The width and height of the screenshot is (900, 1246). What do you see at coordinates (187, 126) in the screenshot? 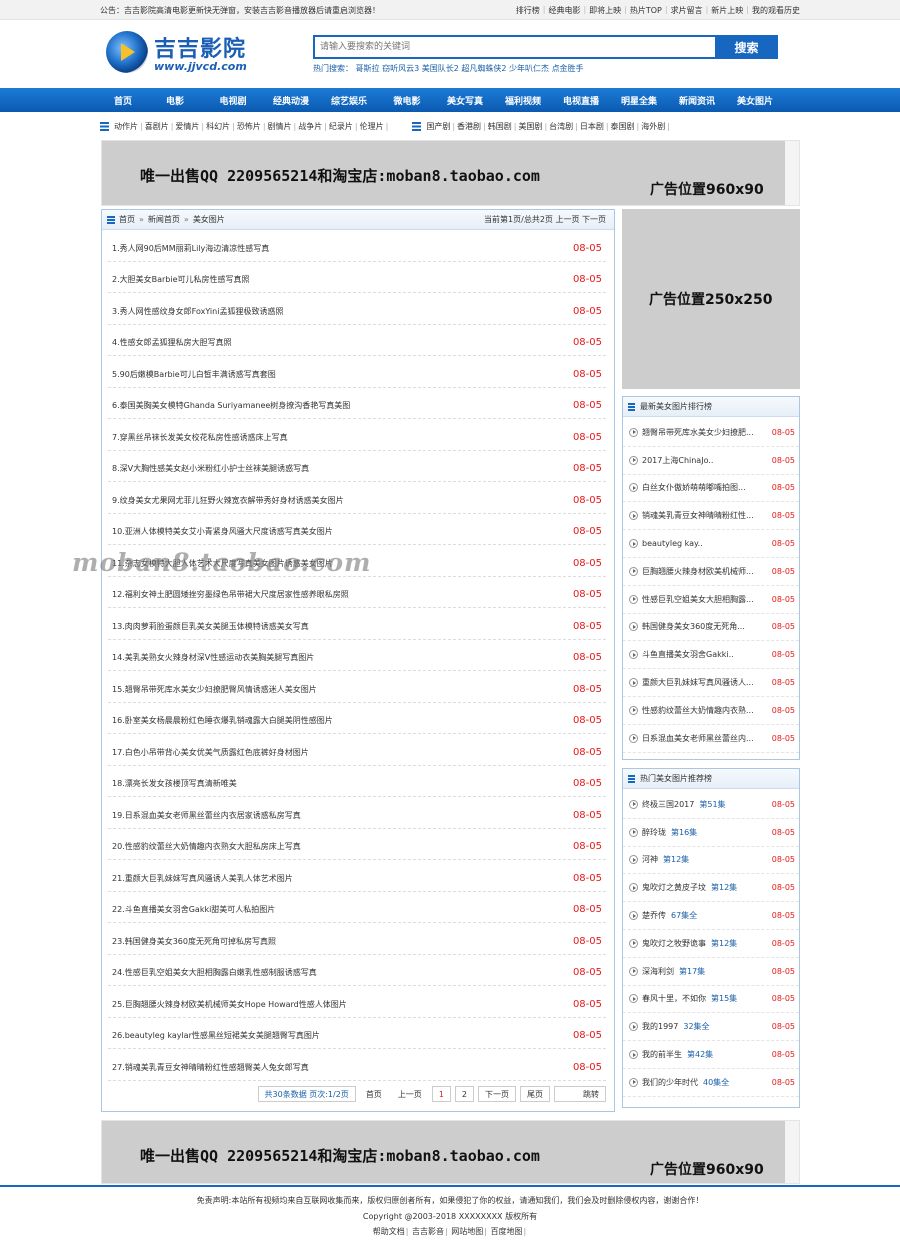
I see `genre-link: 爱情片` at bounding box center [187, 126].